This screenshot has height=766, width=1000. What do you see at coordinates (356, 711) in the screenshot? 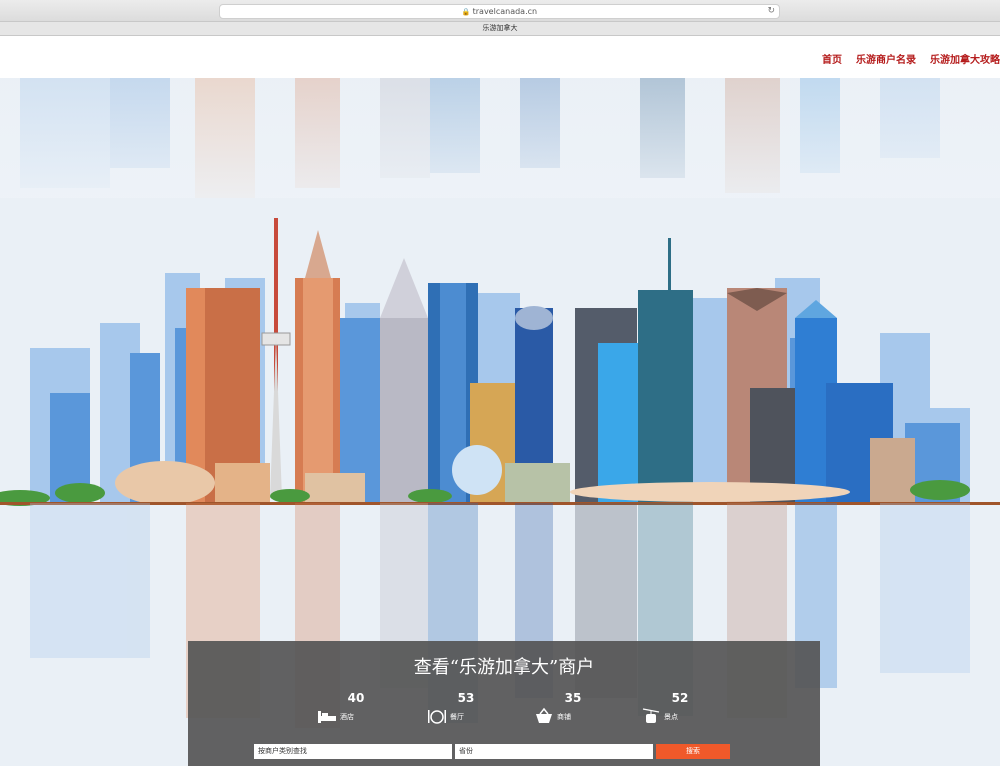
I see `stat-hotels: 40 酒店` at bounding box center [356, 711].